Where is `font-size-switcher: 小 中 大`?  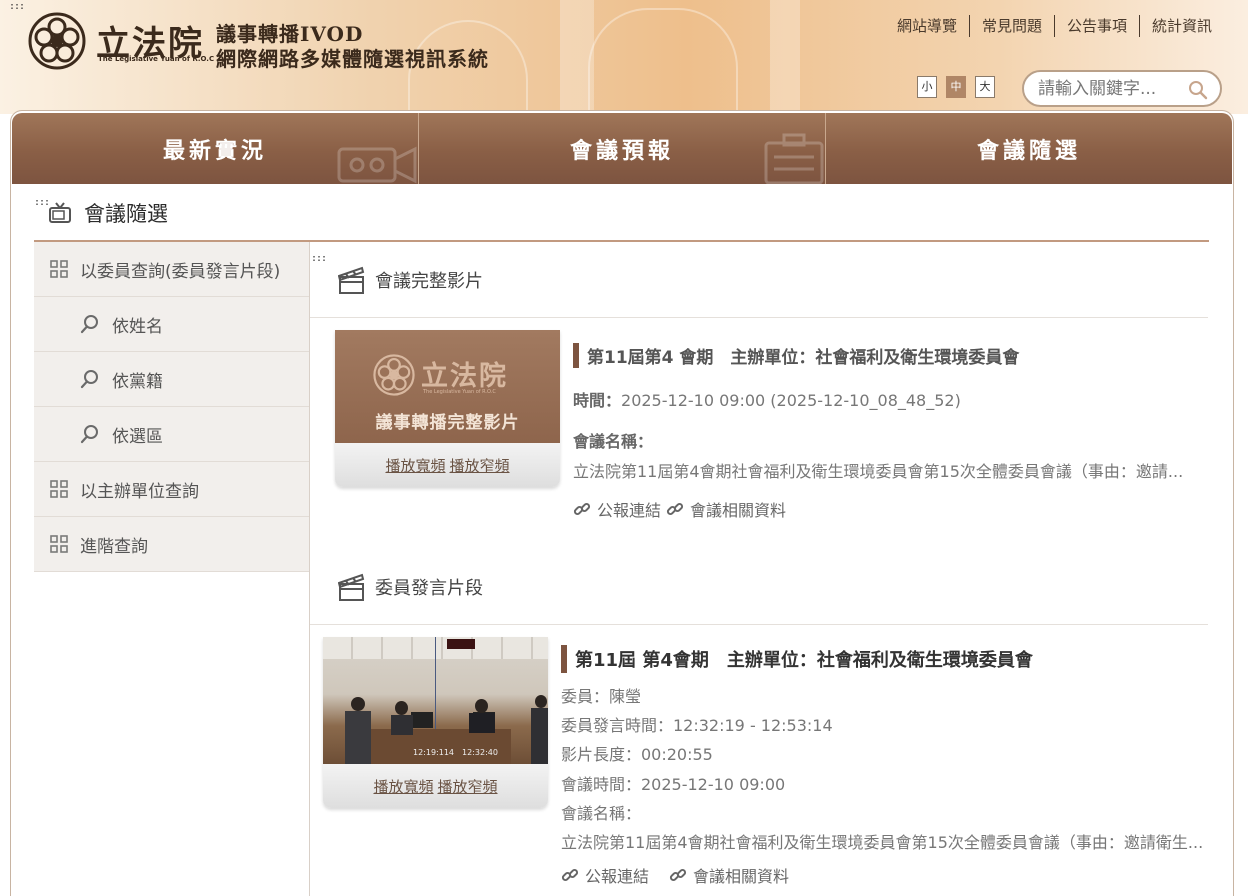
font-size-switcher: 小 中 大 is located at coordinates (956, 87).